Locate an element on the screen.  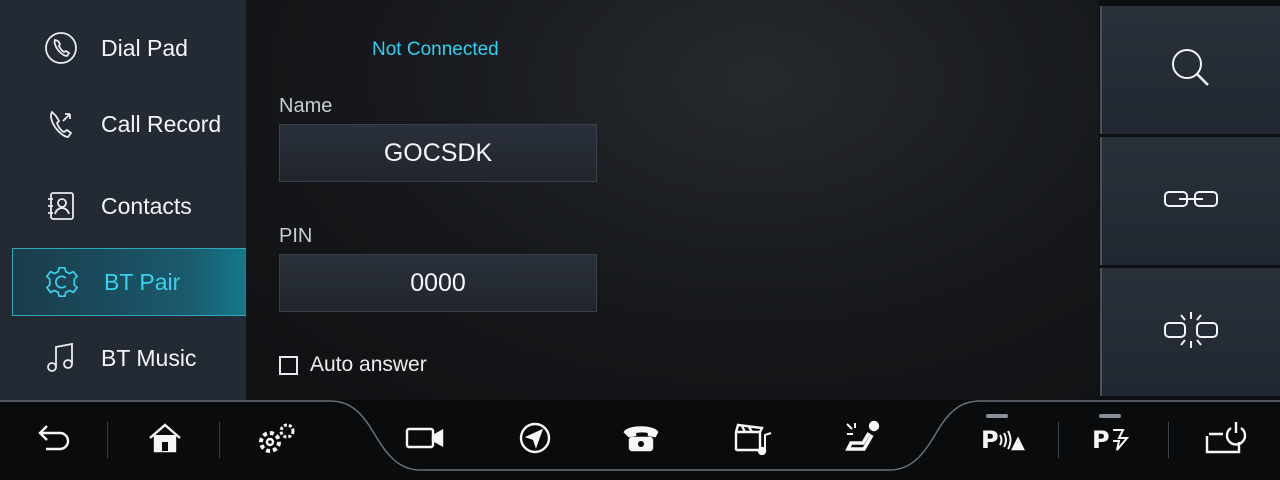
home-button is located at coordinates (165, 440).